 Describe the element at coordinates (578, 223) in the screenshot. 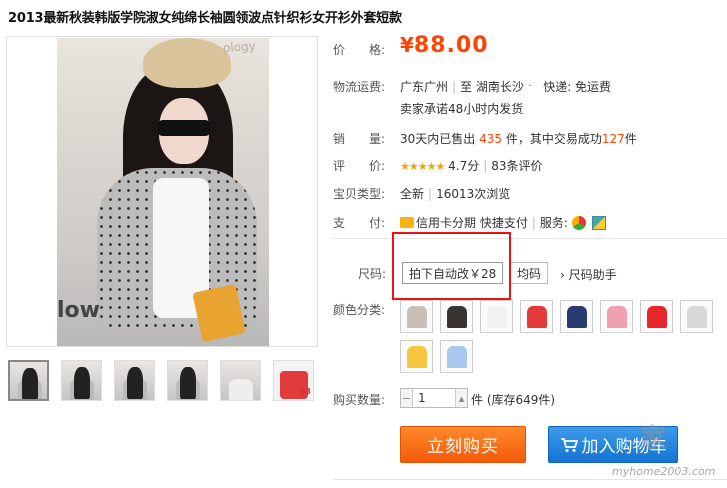

I see `seven-day-return-icon` at that location.